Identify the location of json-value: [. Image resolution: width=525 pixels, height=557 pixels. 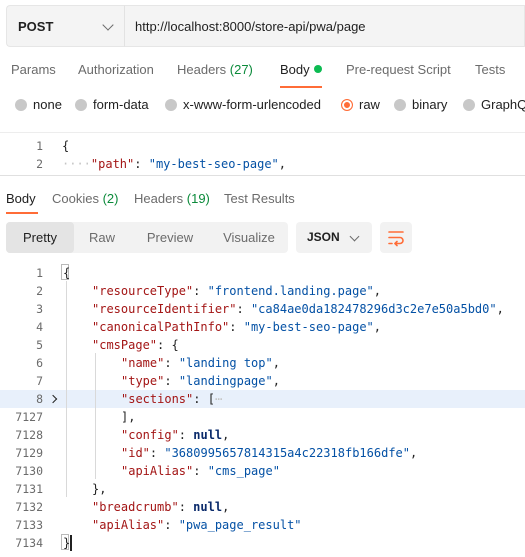
(211, 399).